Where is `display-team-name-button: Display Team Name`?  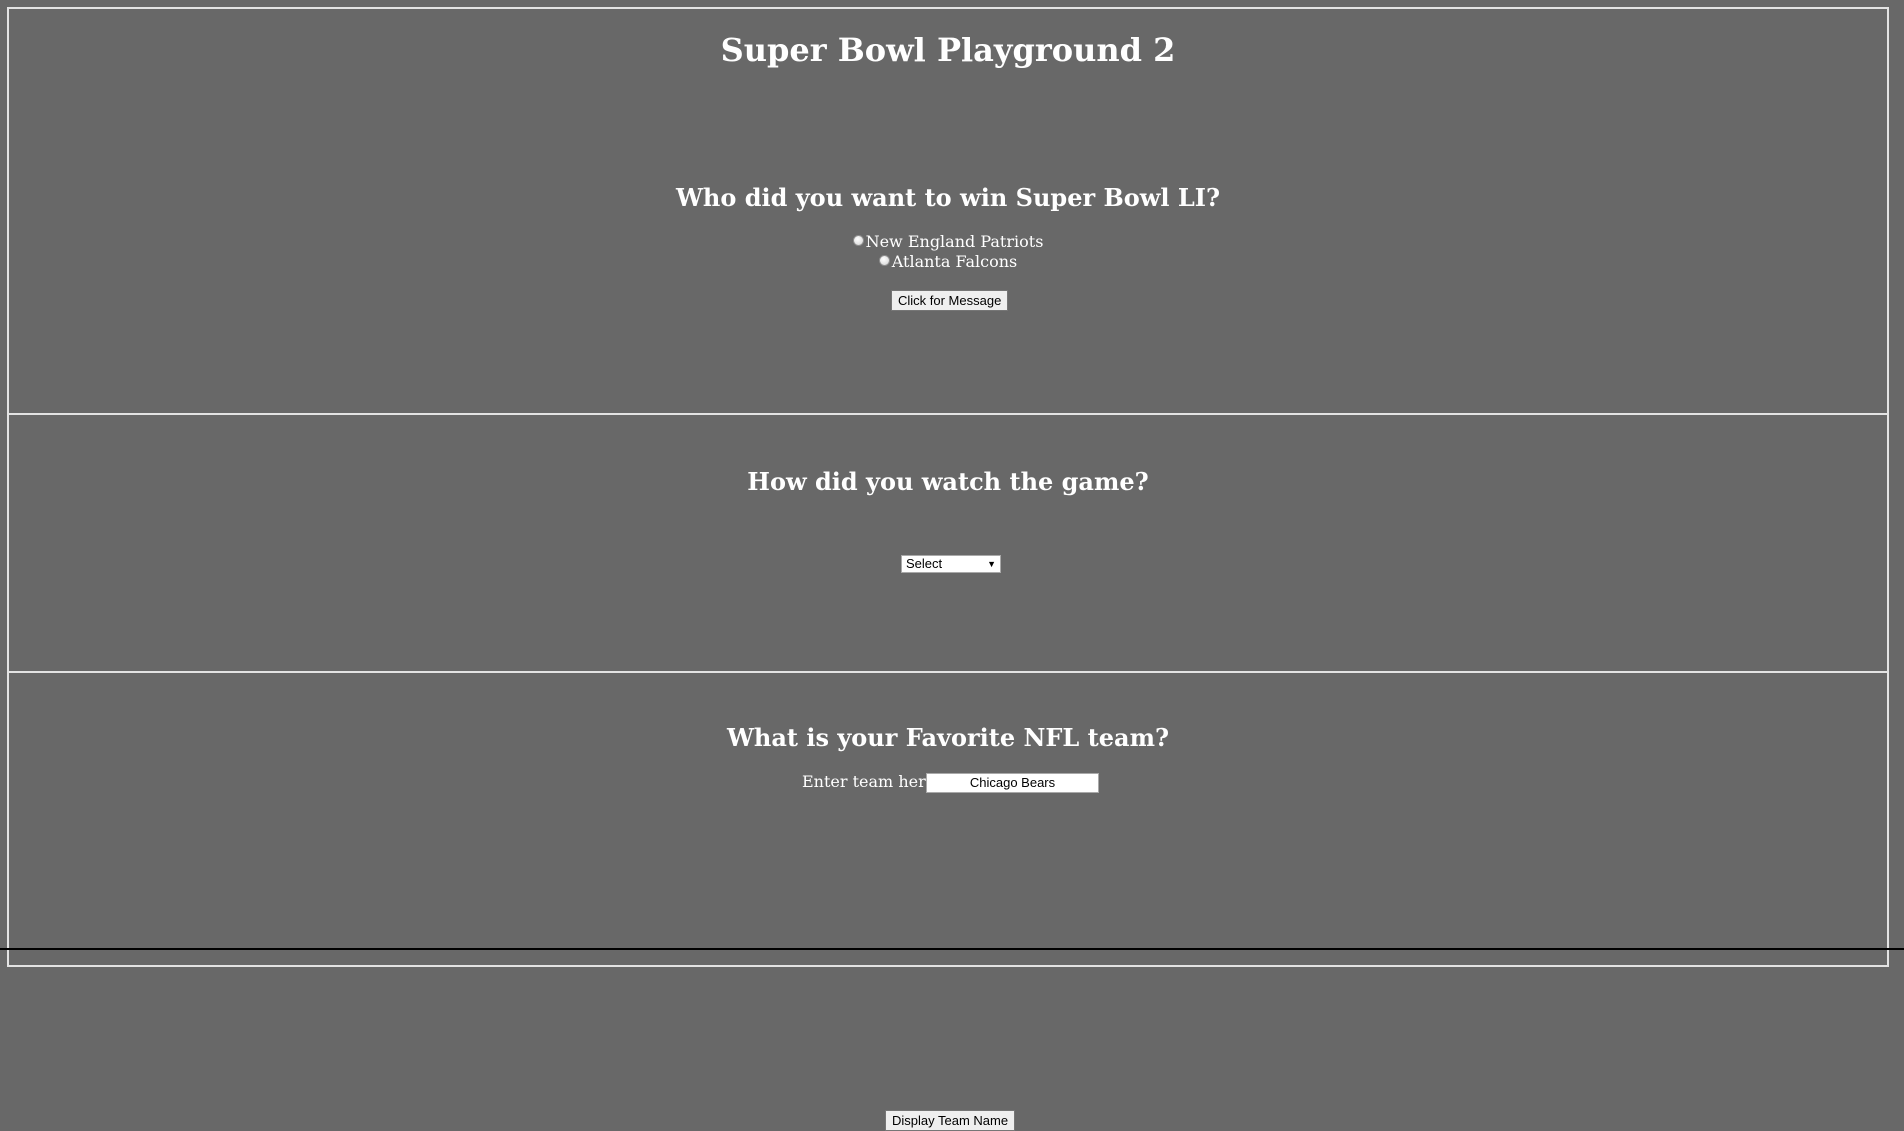 display-team-name-button: Display Team Name is located at coordinates (950, 1120).